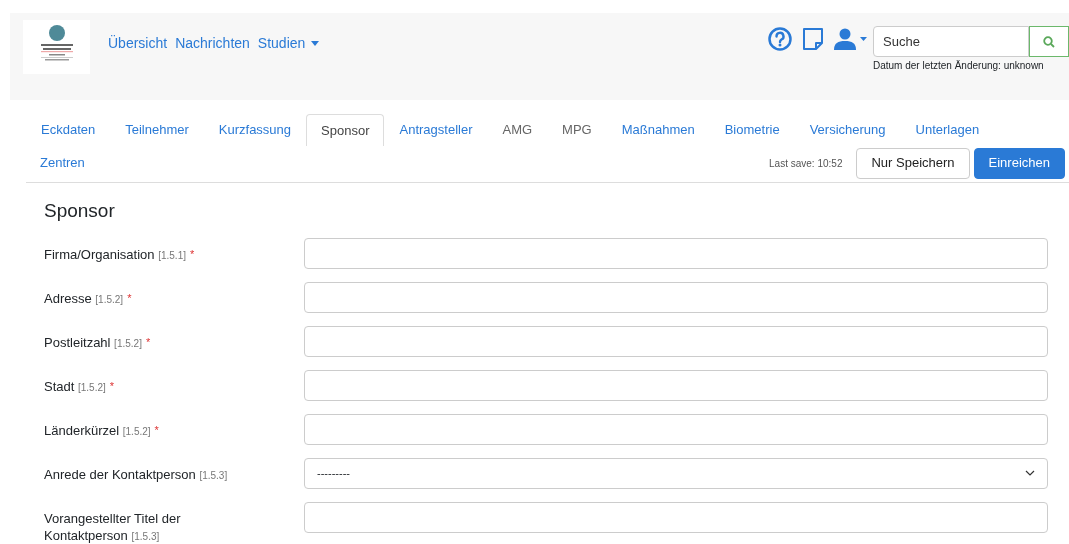  What do you see at coordinates (436, 130) in the screenshot?
I see `tab: Antragsteller` at bounding box center [436, 130].